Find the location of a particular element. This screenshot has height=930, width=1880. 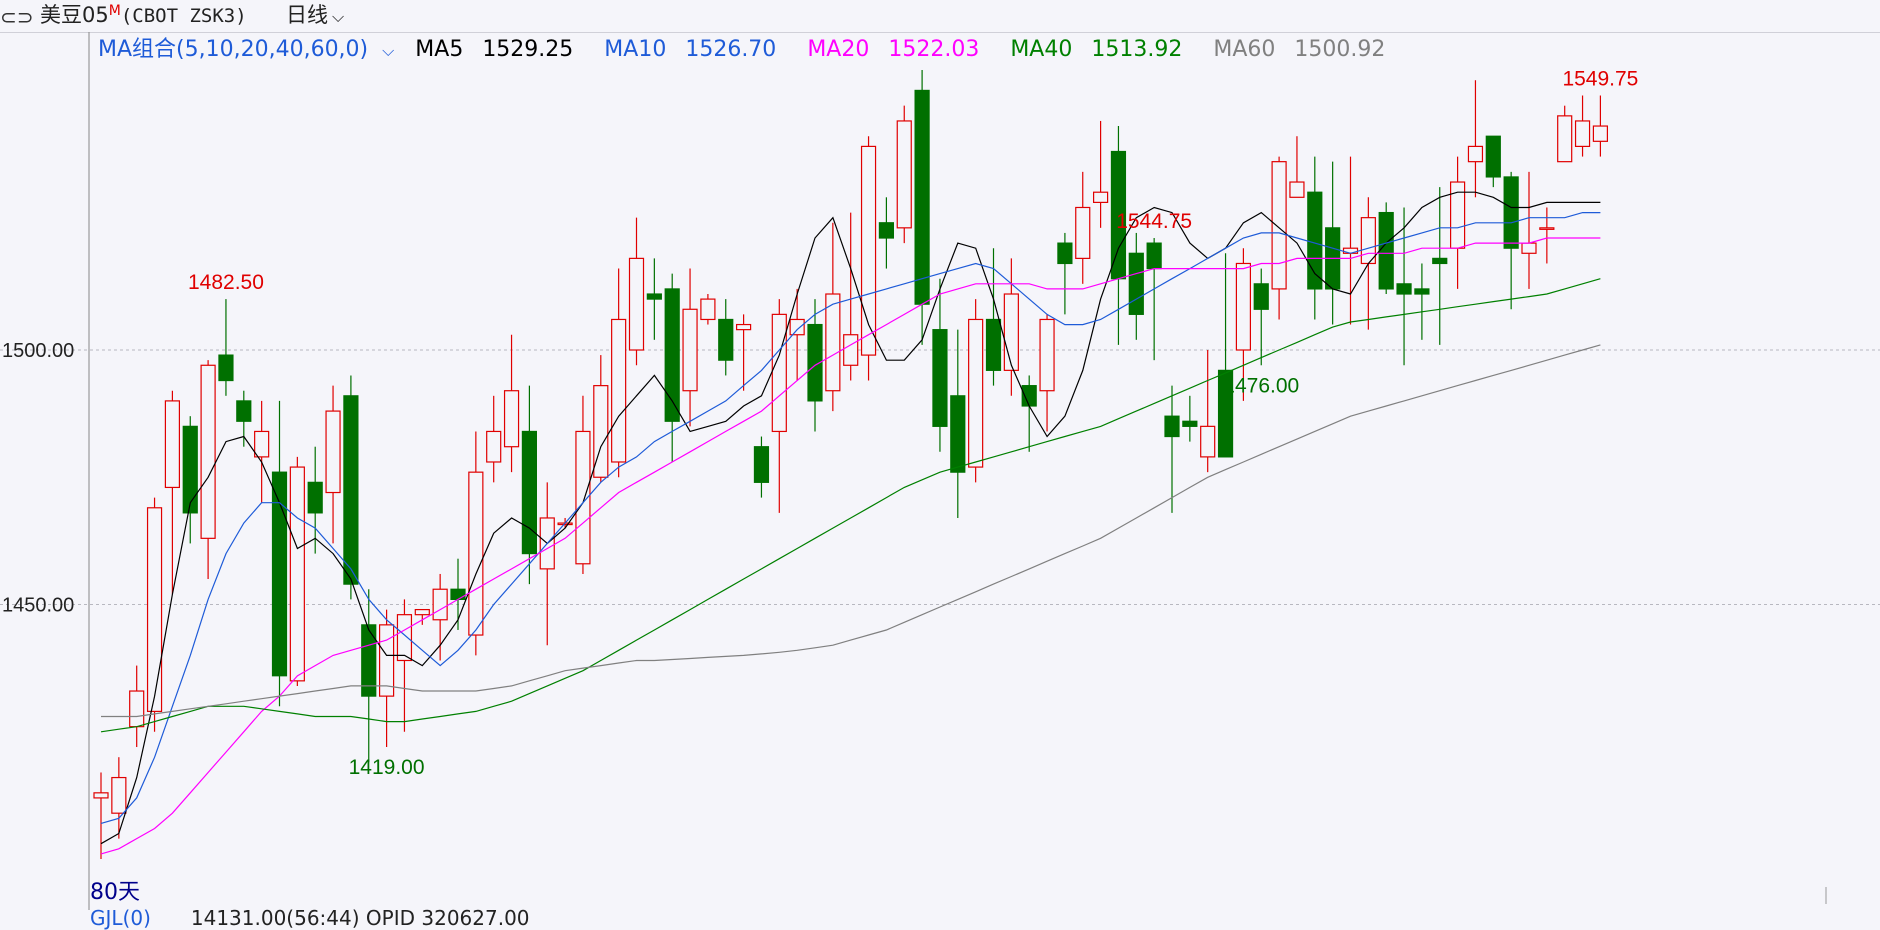

volume-indicator-header: GJL(0) 14131.00(56:44) OPID 320627.00 is located at coordinates (310, 918).